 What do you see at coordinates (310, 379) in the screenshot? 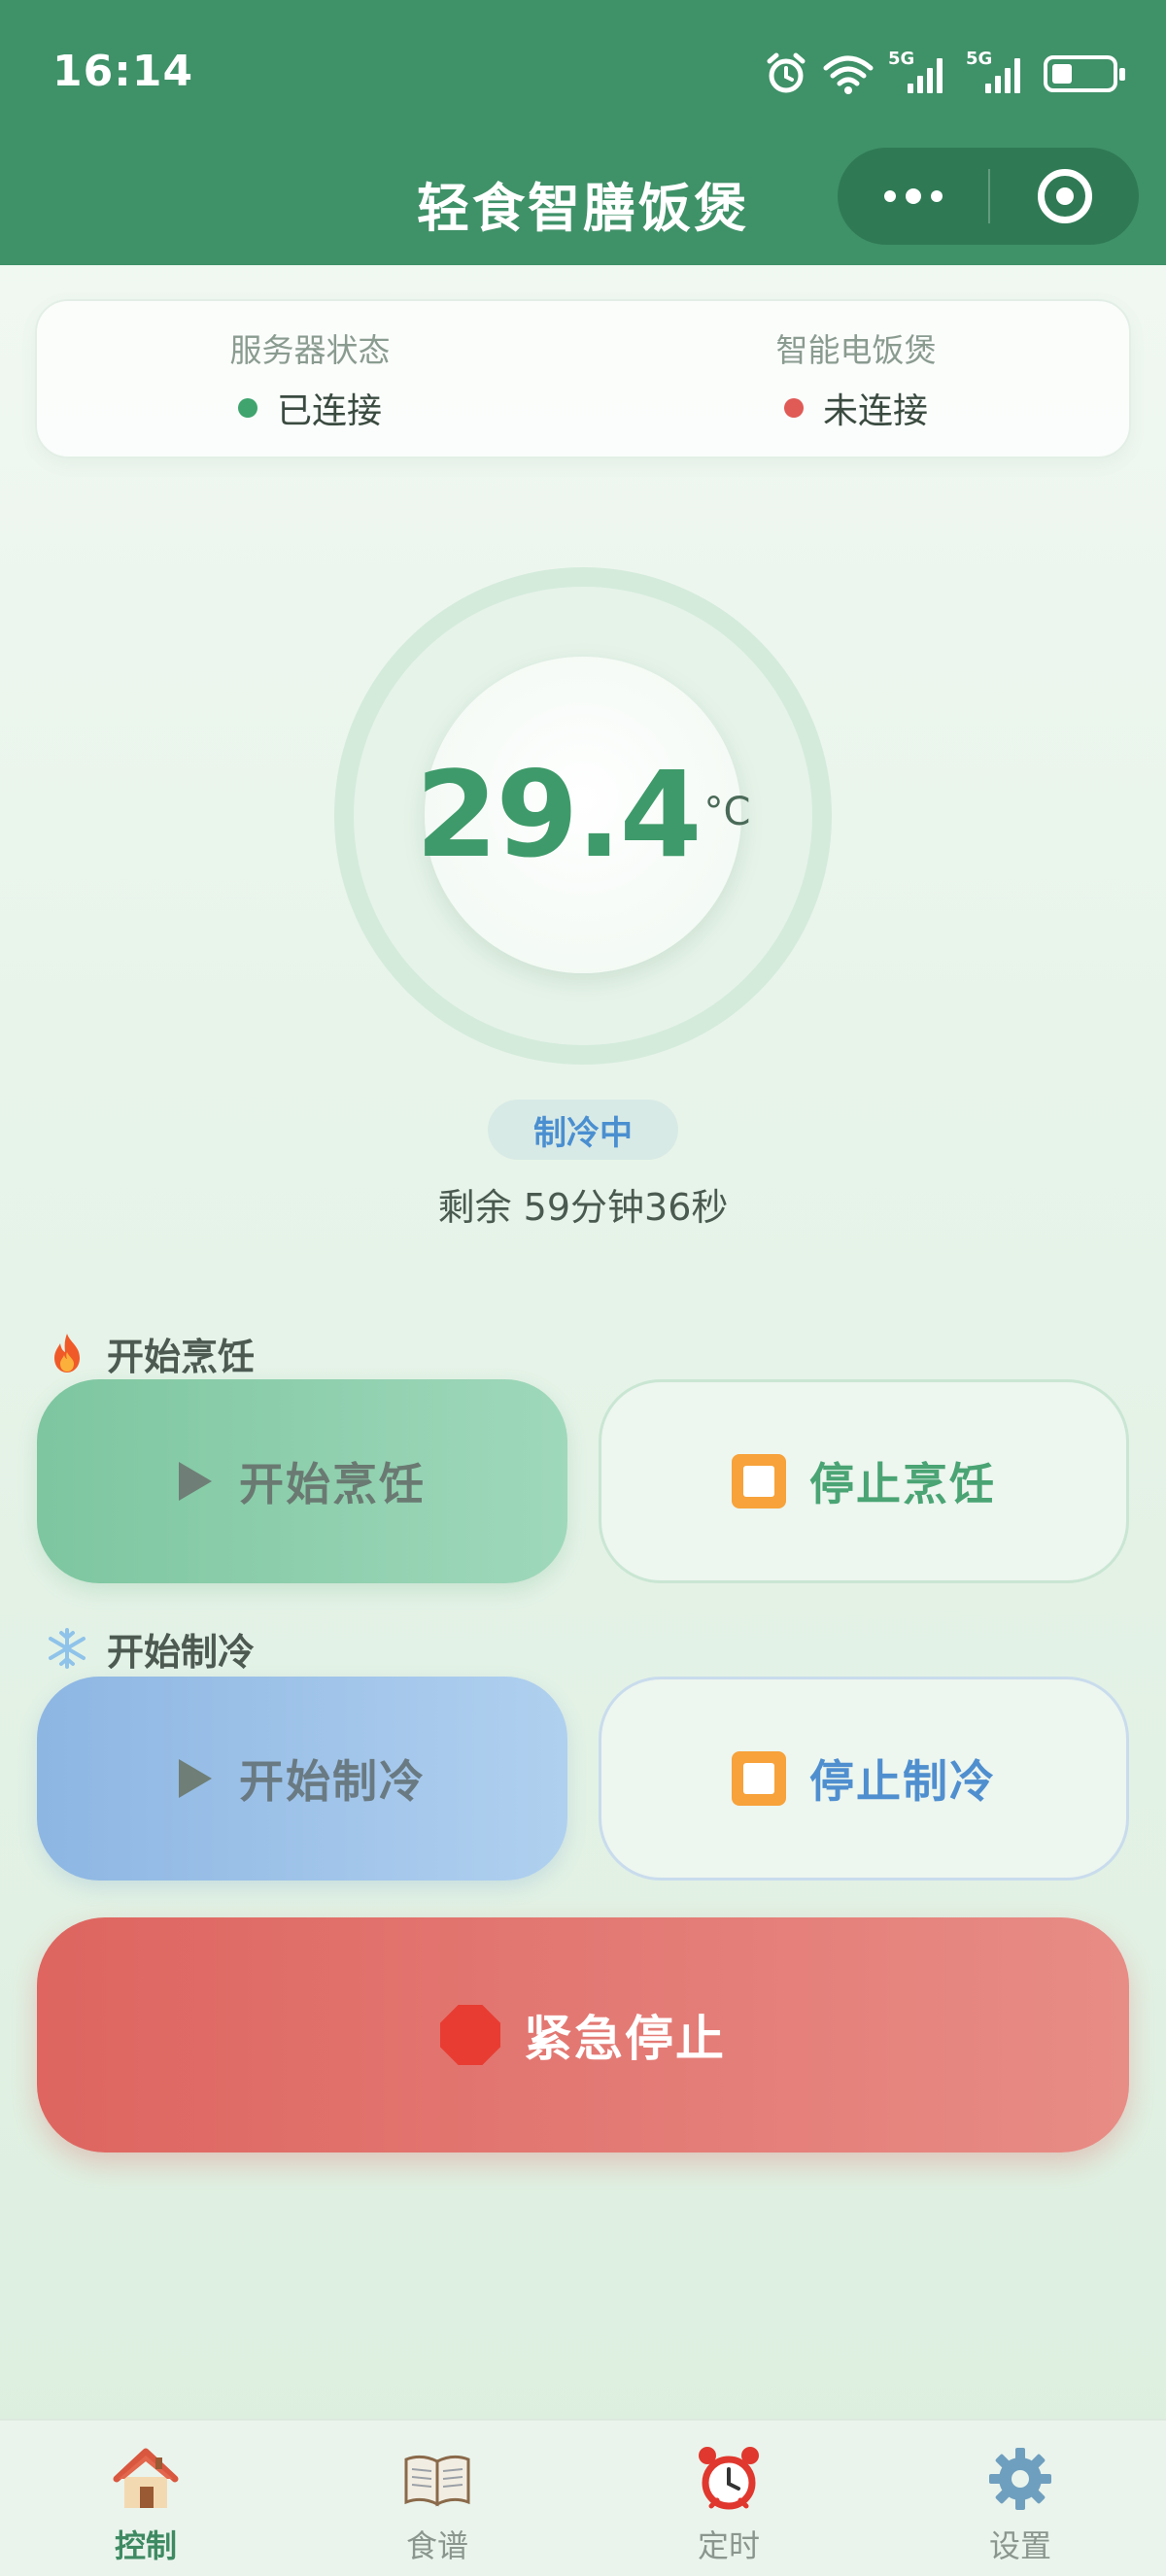
I see `server-status: 服务器状态 已连接` at bounding box center [310, 379].